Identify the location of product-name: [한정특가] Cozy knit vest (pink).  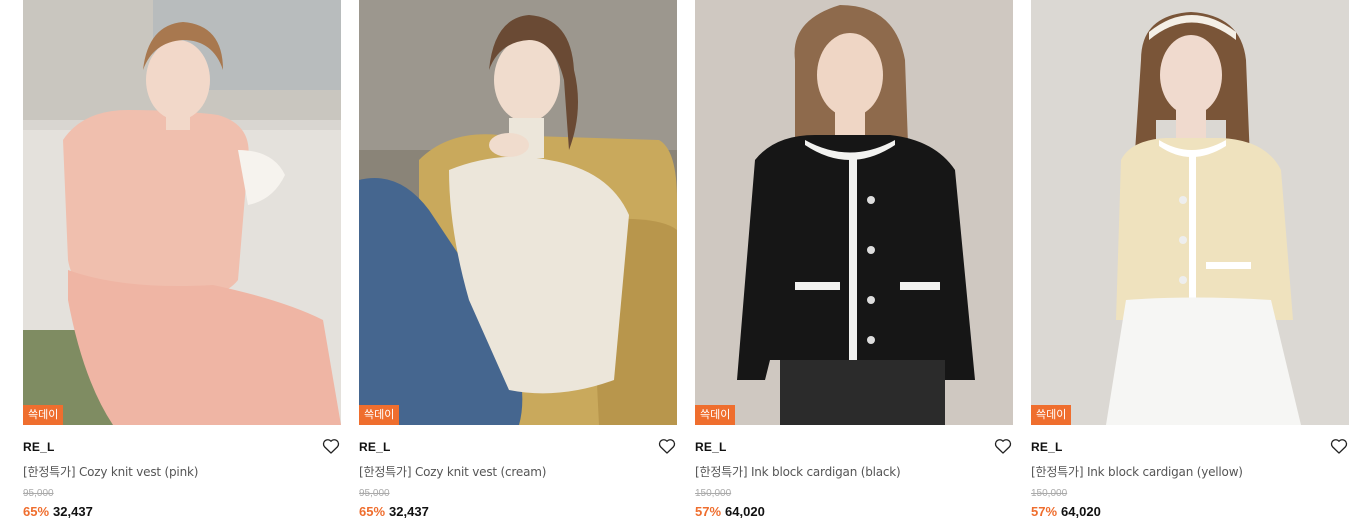
(110, 471).